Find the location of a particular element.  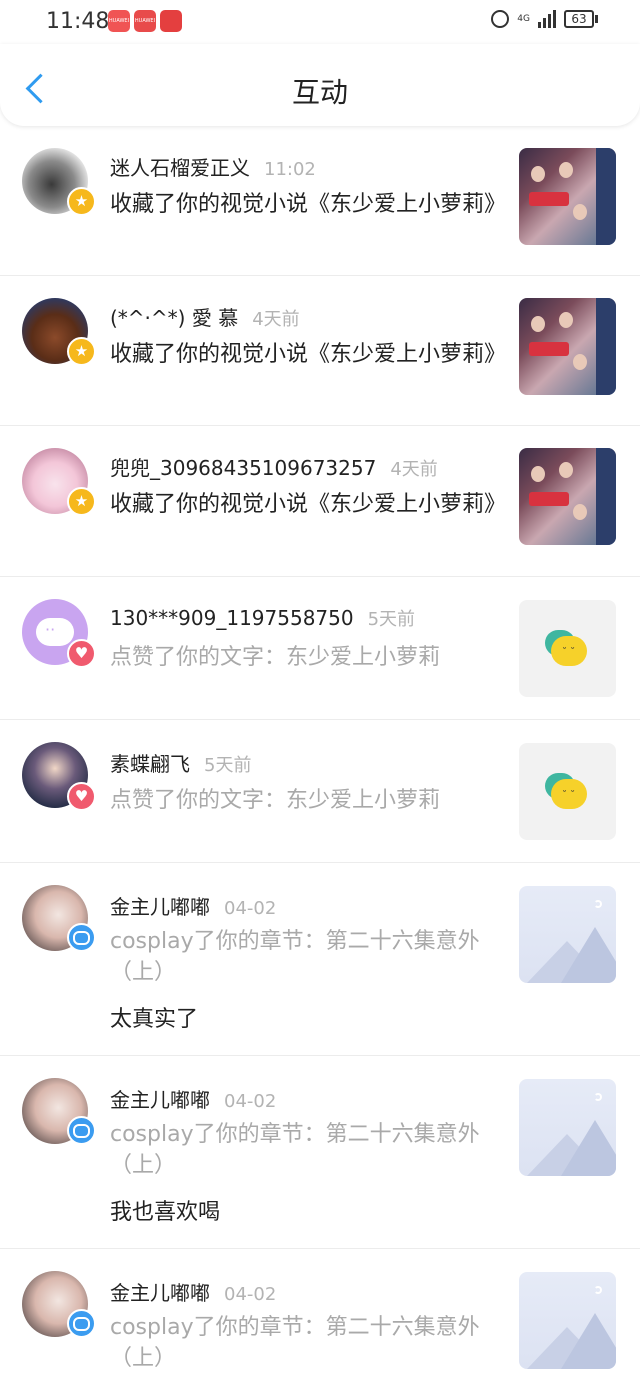

list-item: ♥ 素蝶翩飞 5天前 点赞了你的文字：东少爱上小萝莉 ˘ ˘ is located at coordinates (320, 791).